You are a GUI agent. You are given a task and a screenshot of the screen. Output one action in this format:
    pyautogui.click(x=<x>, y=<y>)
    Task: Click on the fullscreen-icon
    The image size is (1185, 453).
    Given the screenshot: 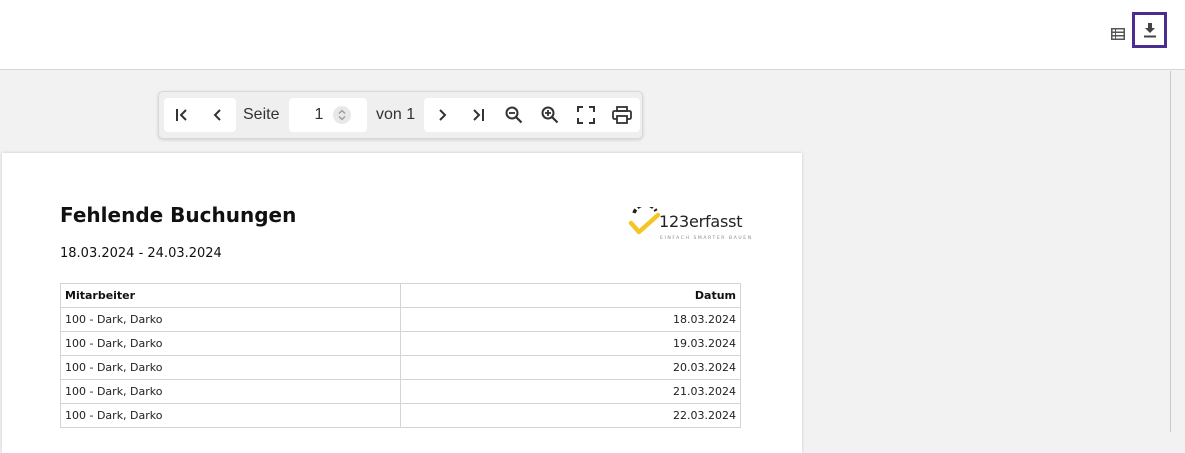 What is the action you would take?
    pyautogui.click(x=586, y=115)
    